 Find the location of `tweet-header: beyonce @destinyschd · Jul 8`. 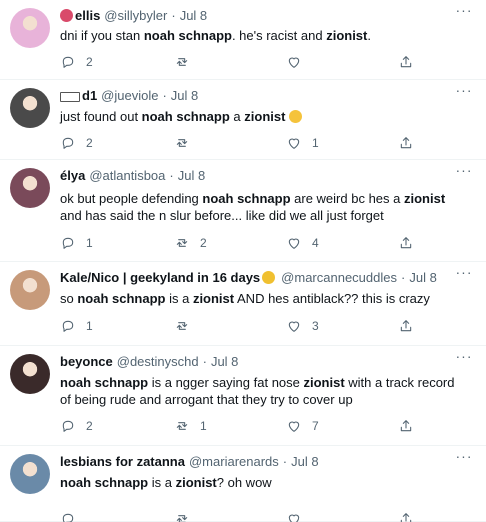

tweet-header: beyonce @destinyschd · Jul 8 is located at coordinates (149, 362).